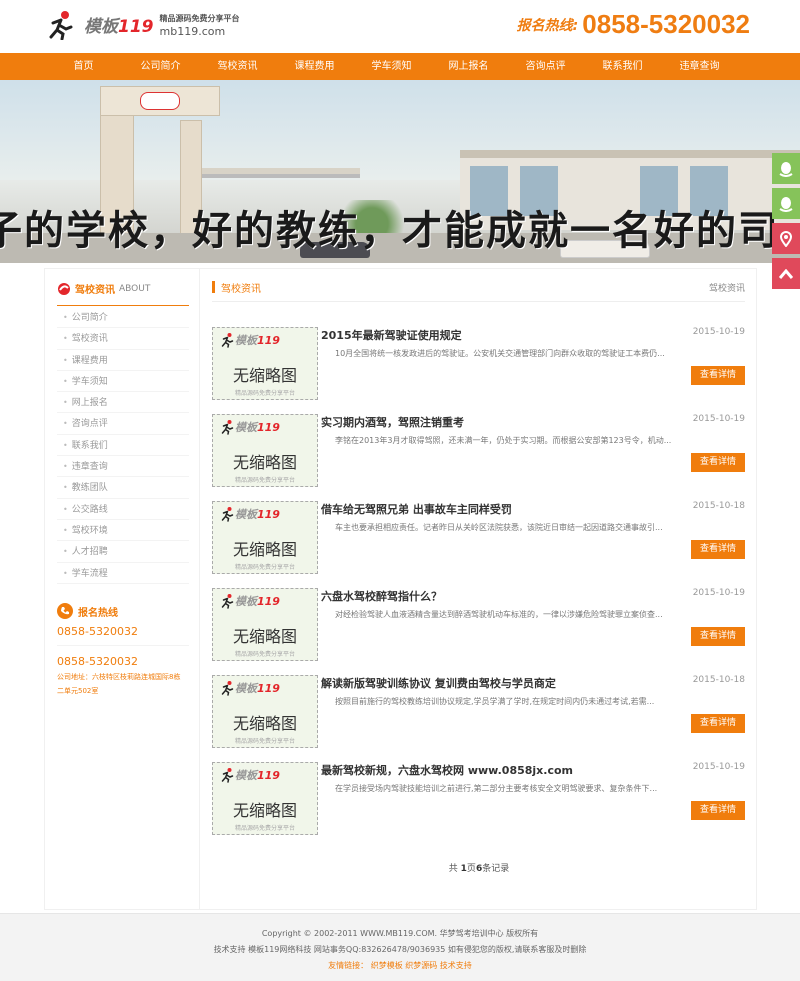 Image resolution: width=800 pixels, height=981 pixels. I want to click on chevron-up-icon, so click(786, 273).